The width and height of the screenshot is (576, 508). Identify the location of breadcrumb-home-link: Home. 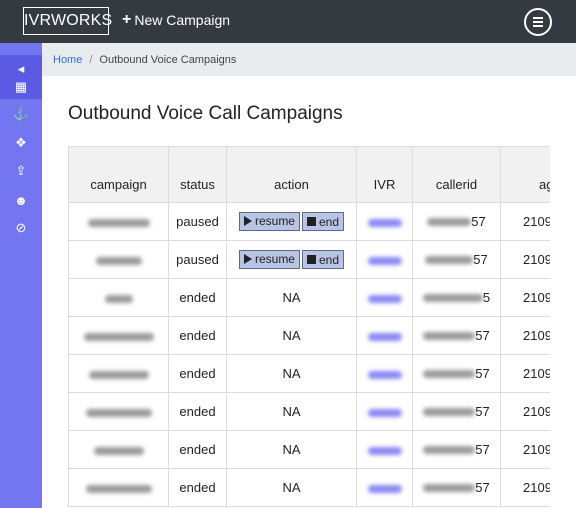
(67, 60).